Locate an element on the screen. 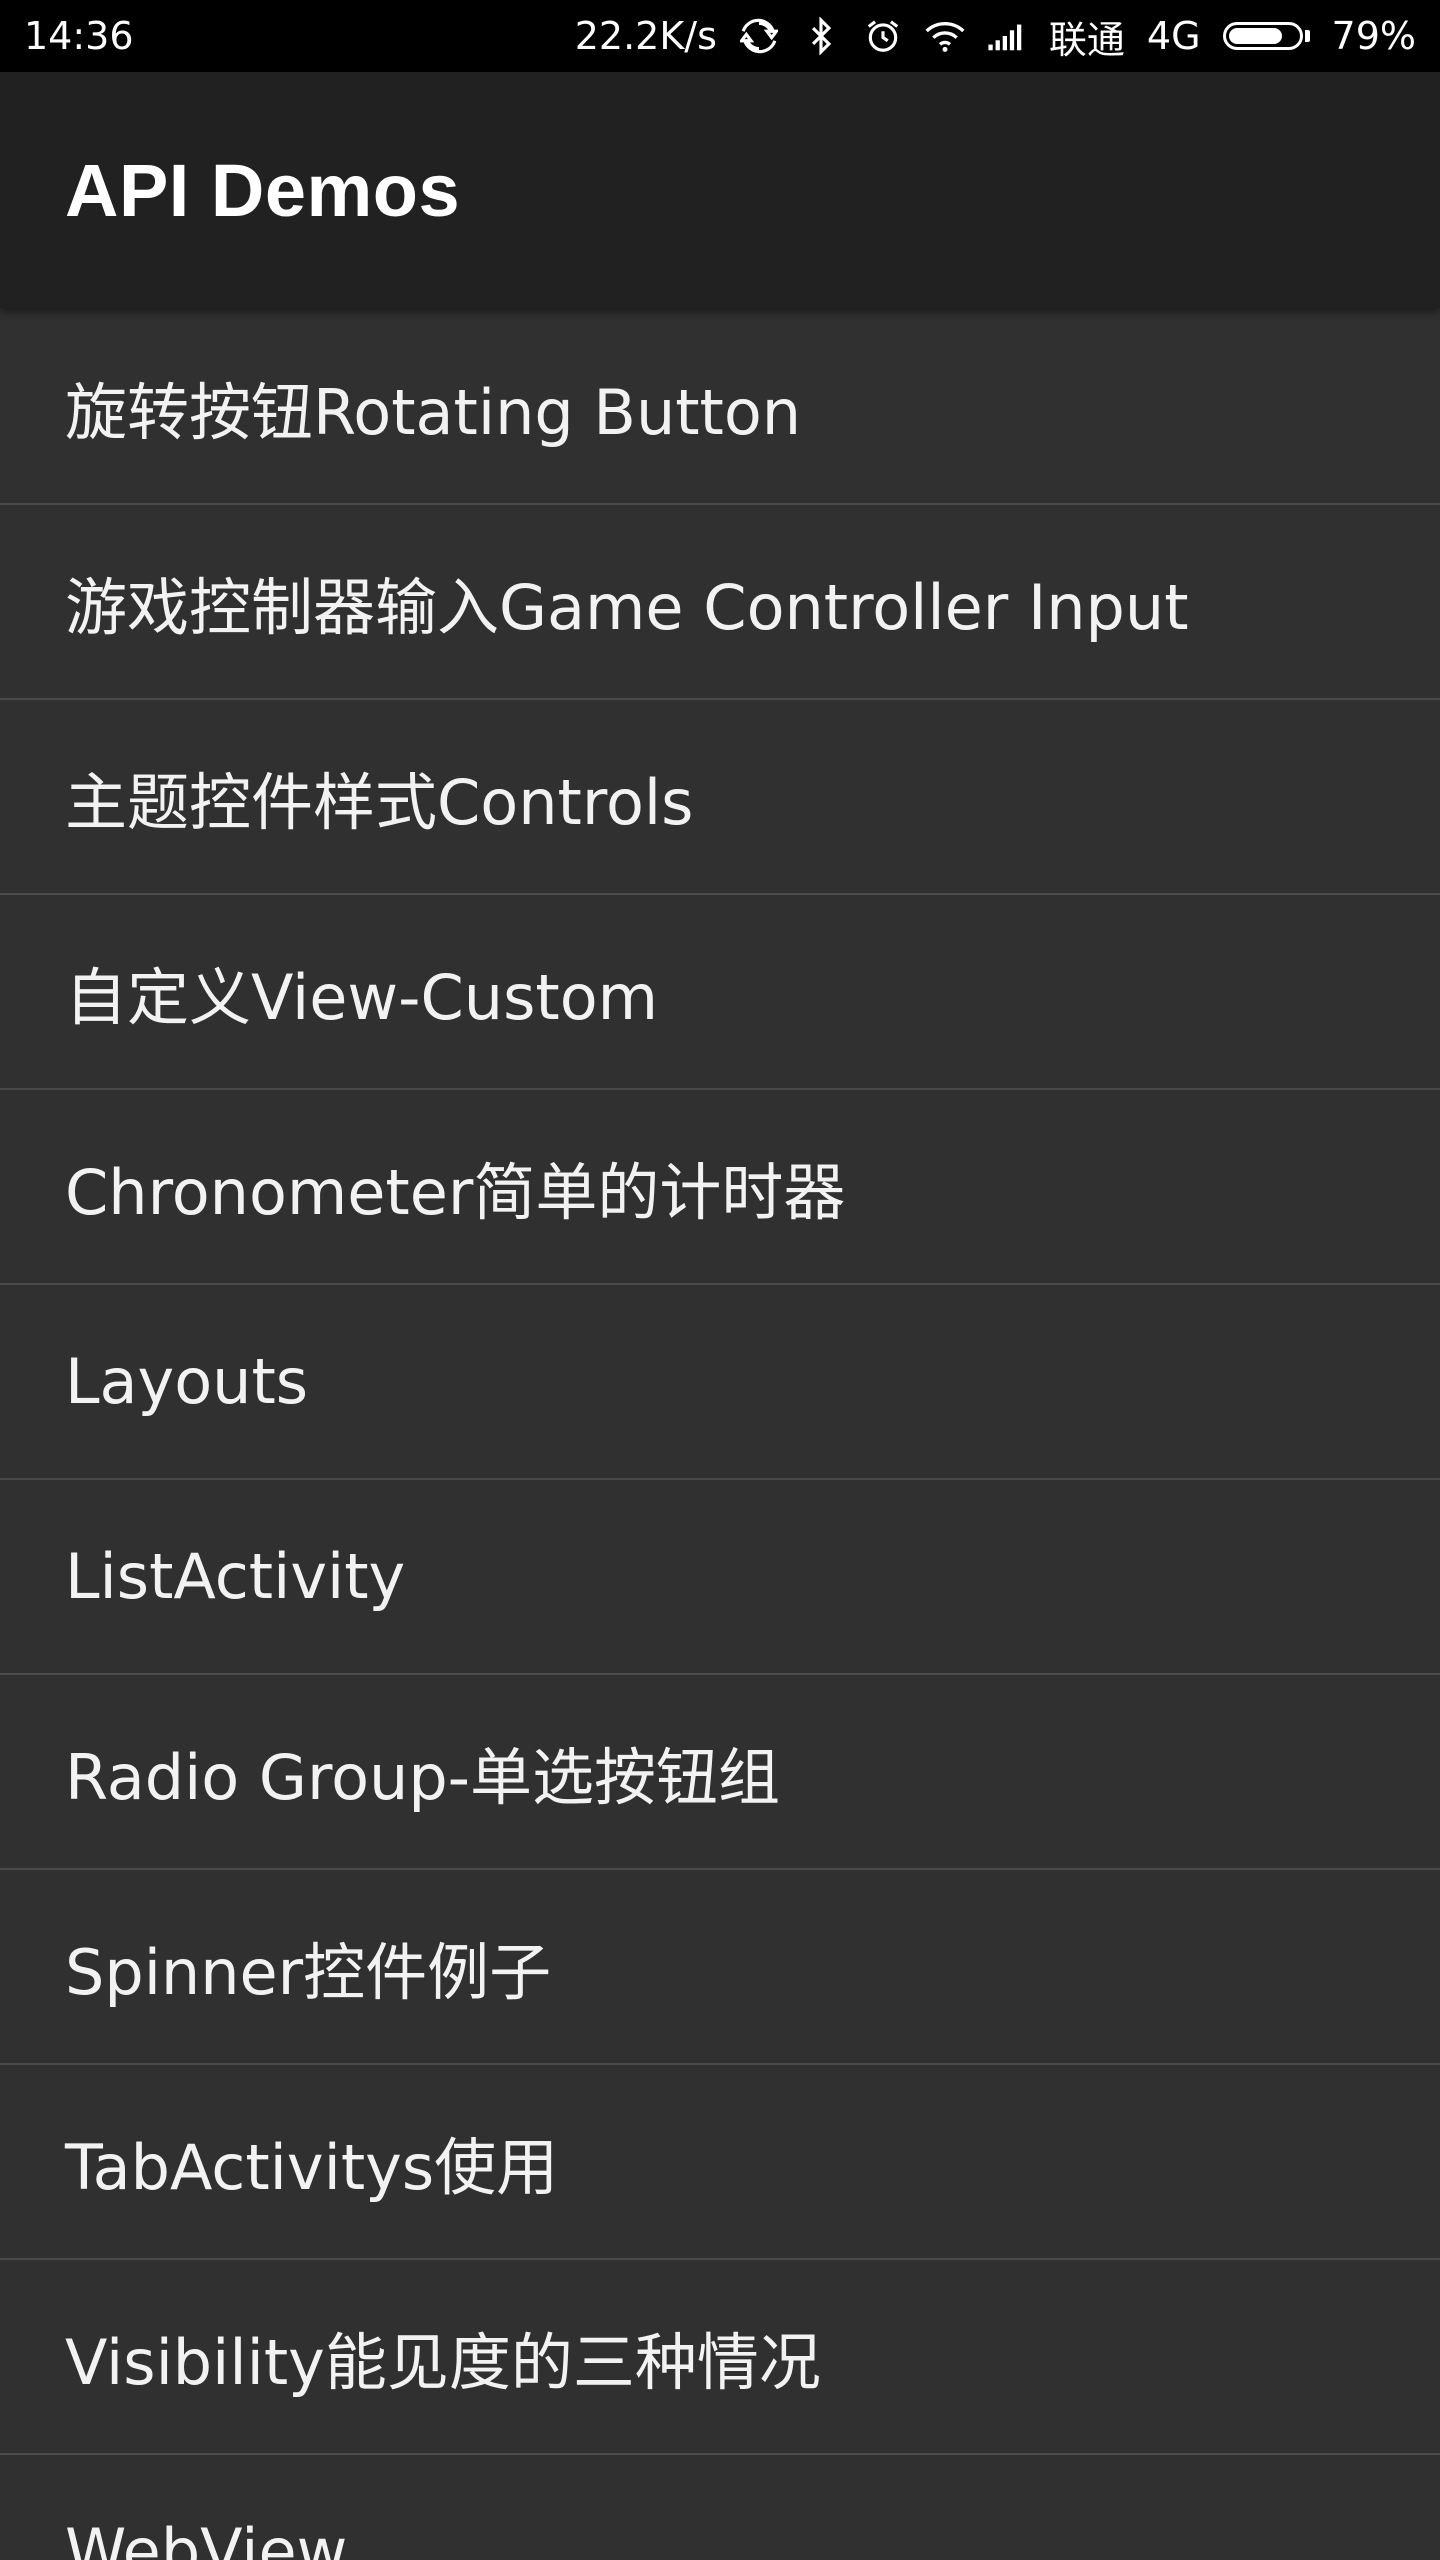 Image resolution: width=1440 pixels, height=2560 pixels. network-type: 4G is located at coordinates (1173, 36).